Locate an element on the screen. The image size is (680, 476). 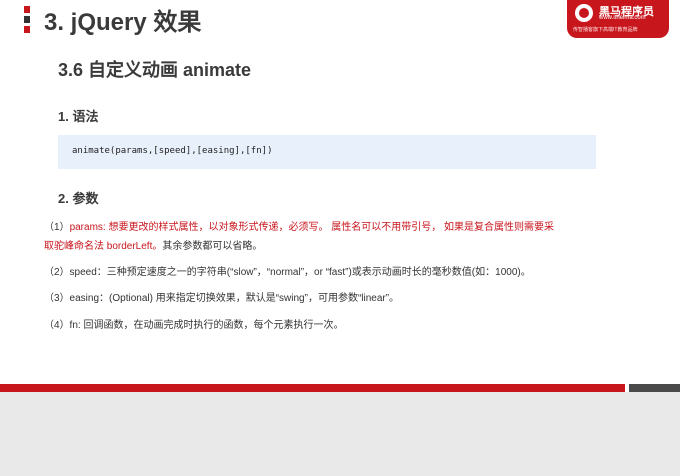
footer-dark-bar is located at coordinates (654, 388).